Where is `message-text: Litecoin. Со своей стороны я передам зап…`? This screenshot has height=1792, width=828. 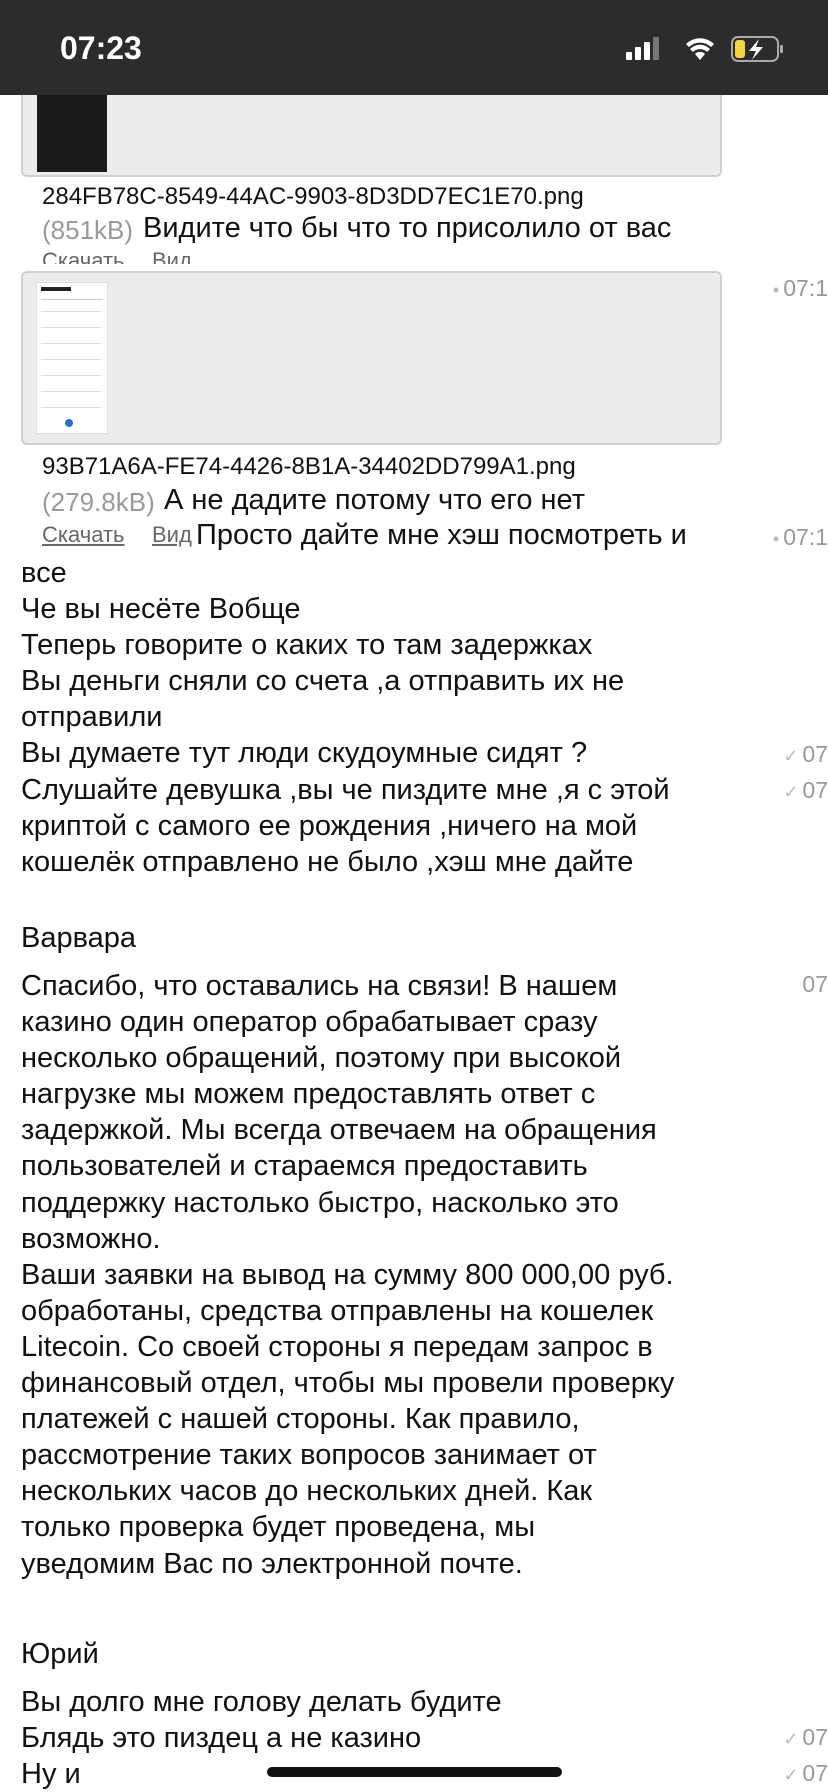
message-text: Litecoin. Со своей стороны я передам зап… is located at coordinates (337, 1346).